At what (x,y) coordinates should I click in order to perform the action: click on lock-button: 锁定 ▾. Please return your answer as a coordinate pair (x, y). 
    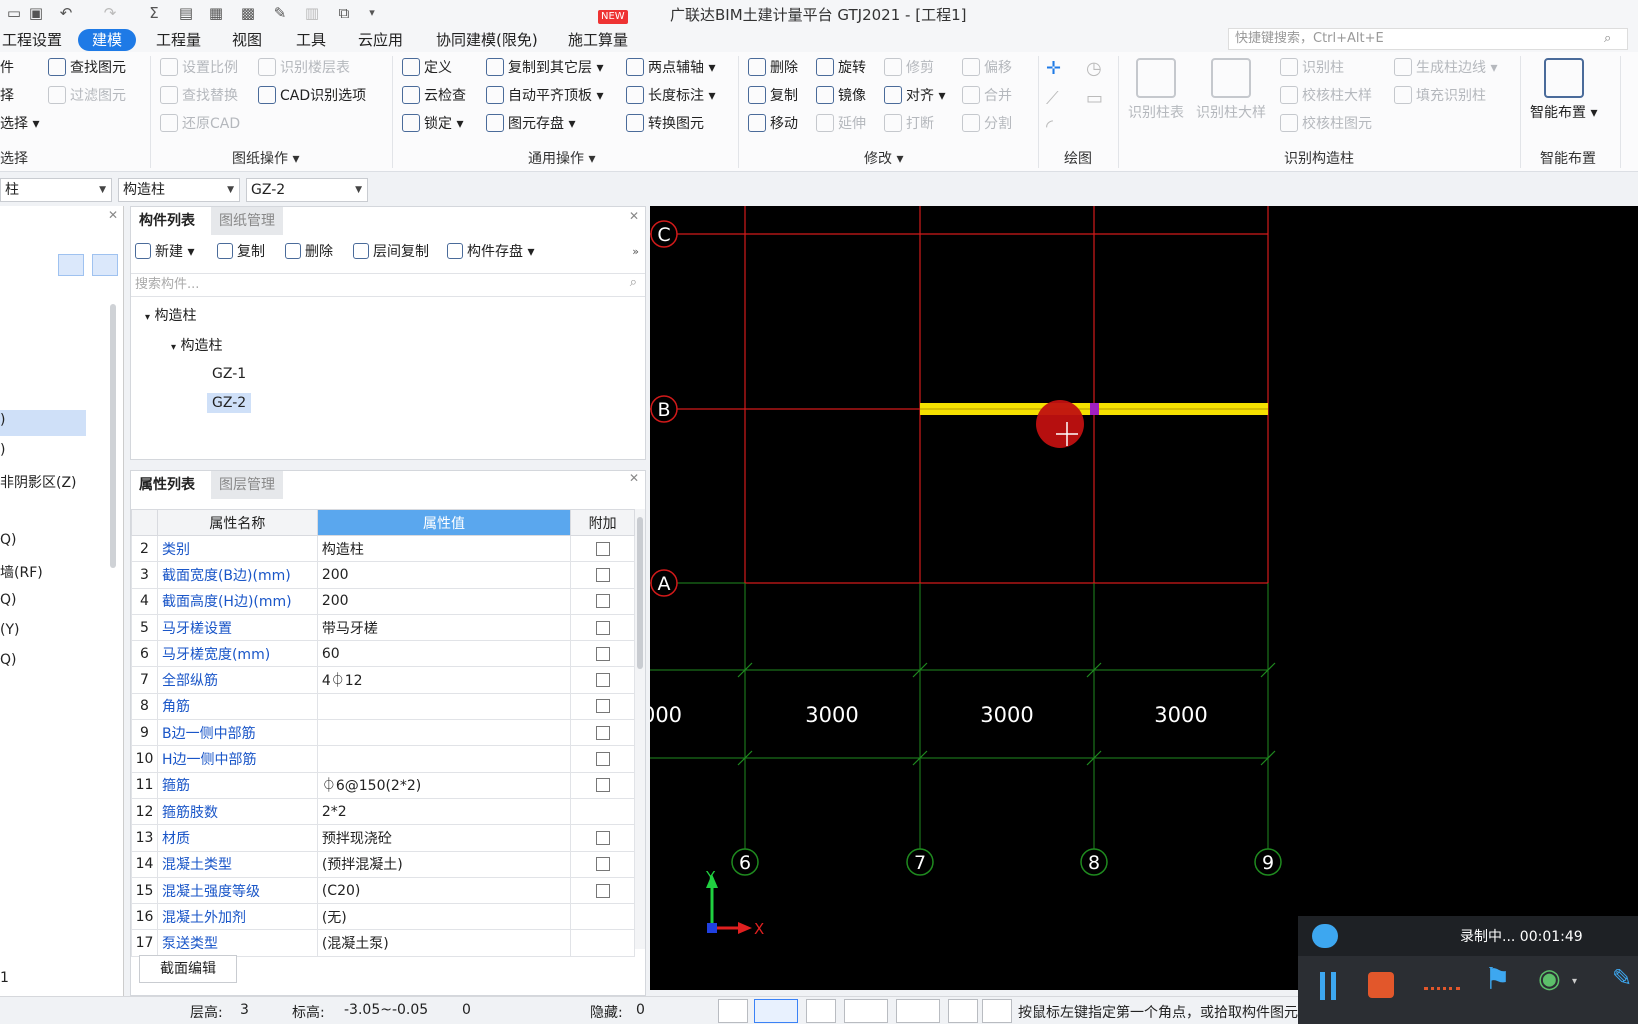
    Looking at the image, I should click on (432, 124).